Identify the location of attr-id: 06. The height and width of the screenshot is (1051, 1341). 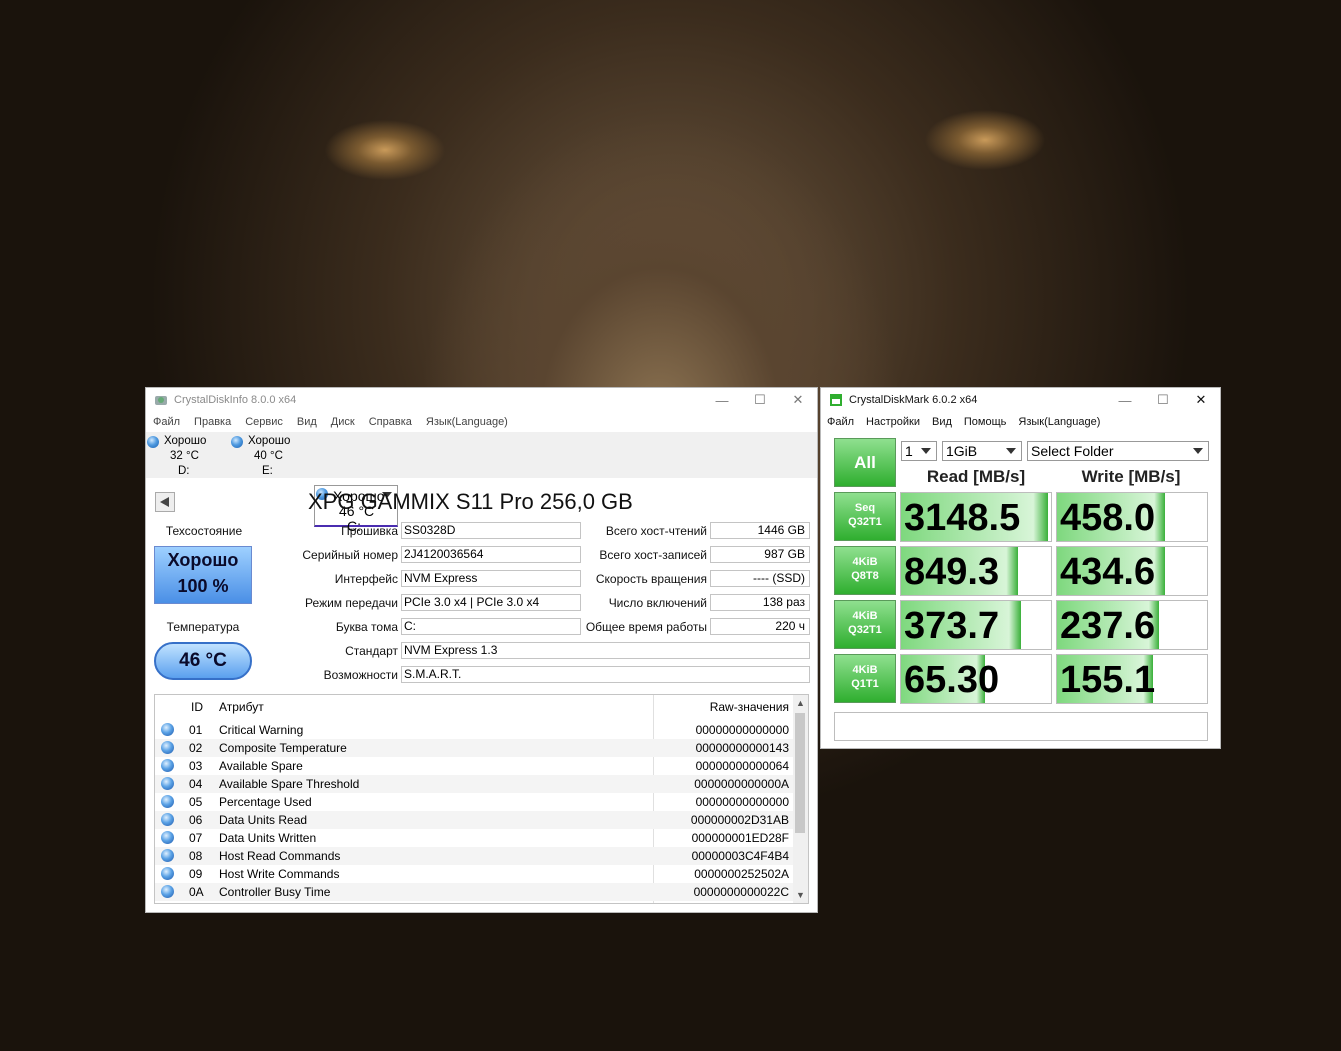
(196, 820).